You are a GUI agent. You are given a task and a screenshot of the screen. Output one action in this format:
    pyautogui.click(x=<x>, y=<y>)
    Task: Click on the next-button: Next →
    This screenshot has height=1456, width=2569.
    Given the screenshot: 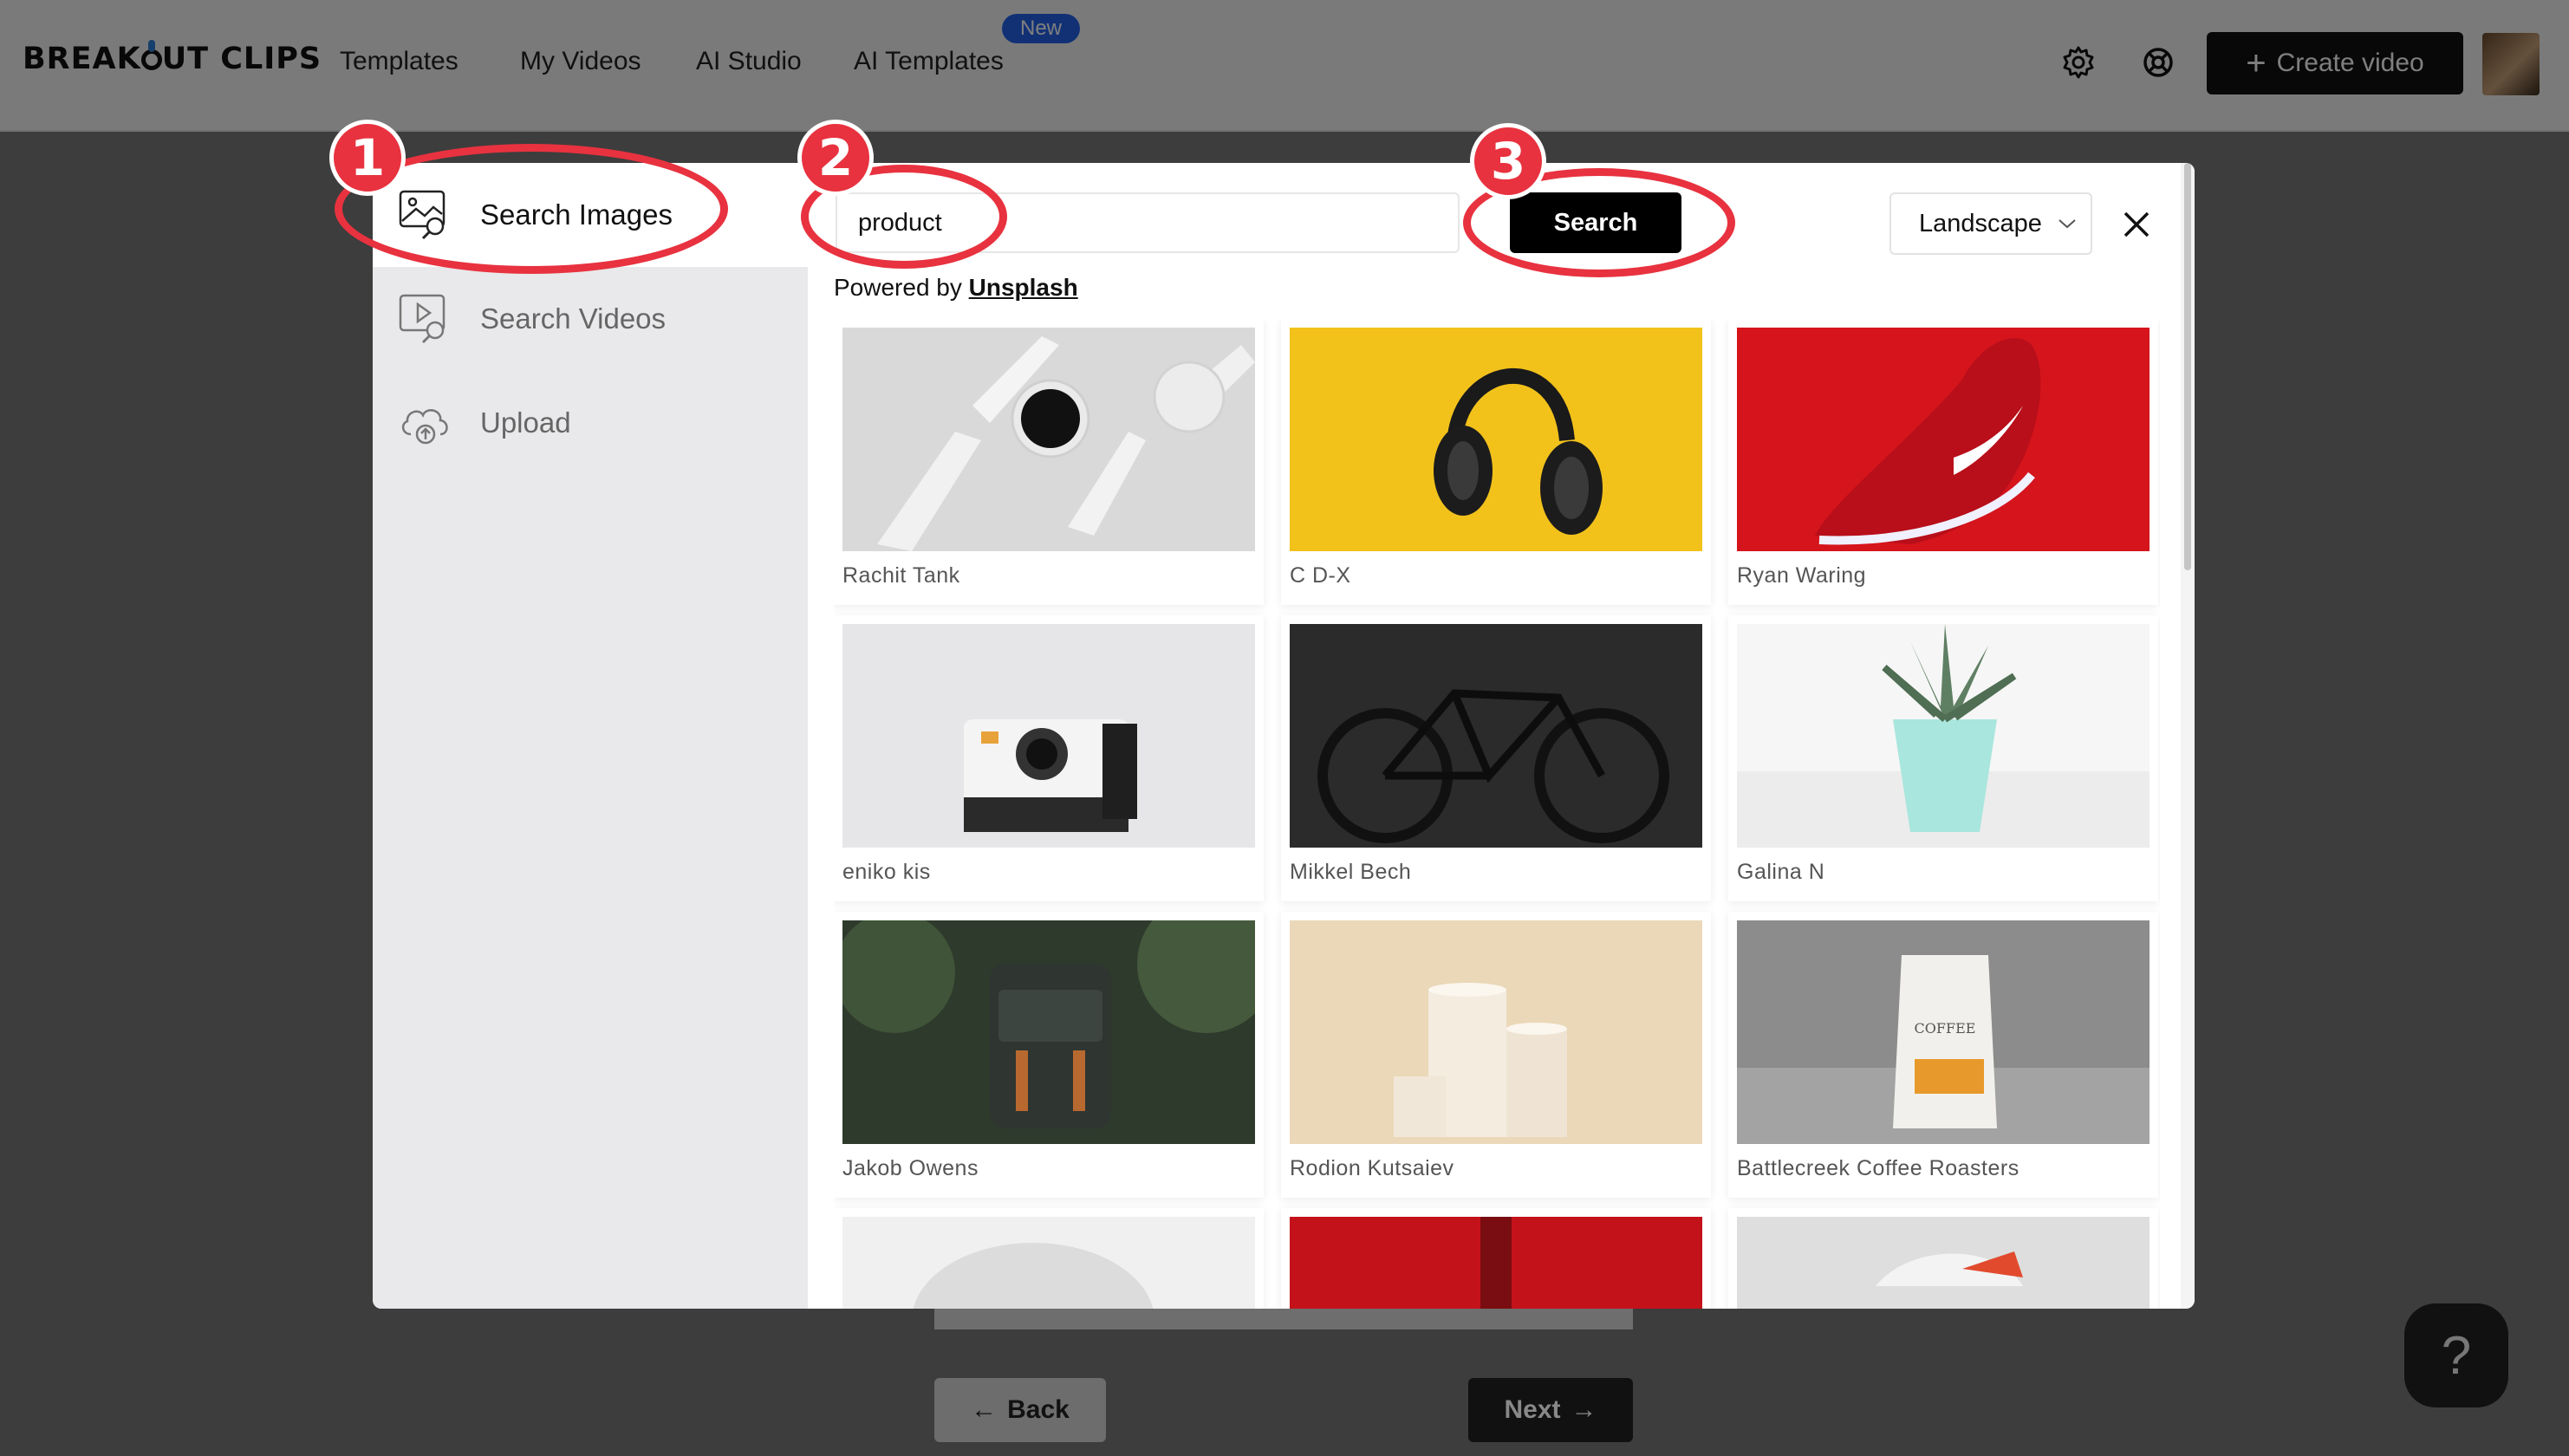 What is the action you would take?
    pyautogui.click(x=1551, y=1410)
    